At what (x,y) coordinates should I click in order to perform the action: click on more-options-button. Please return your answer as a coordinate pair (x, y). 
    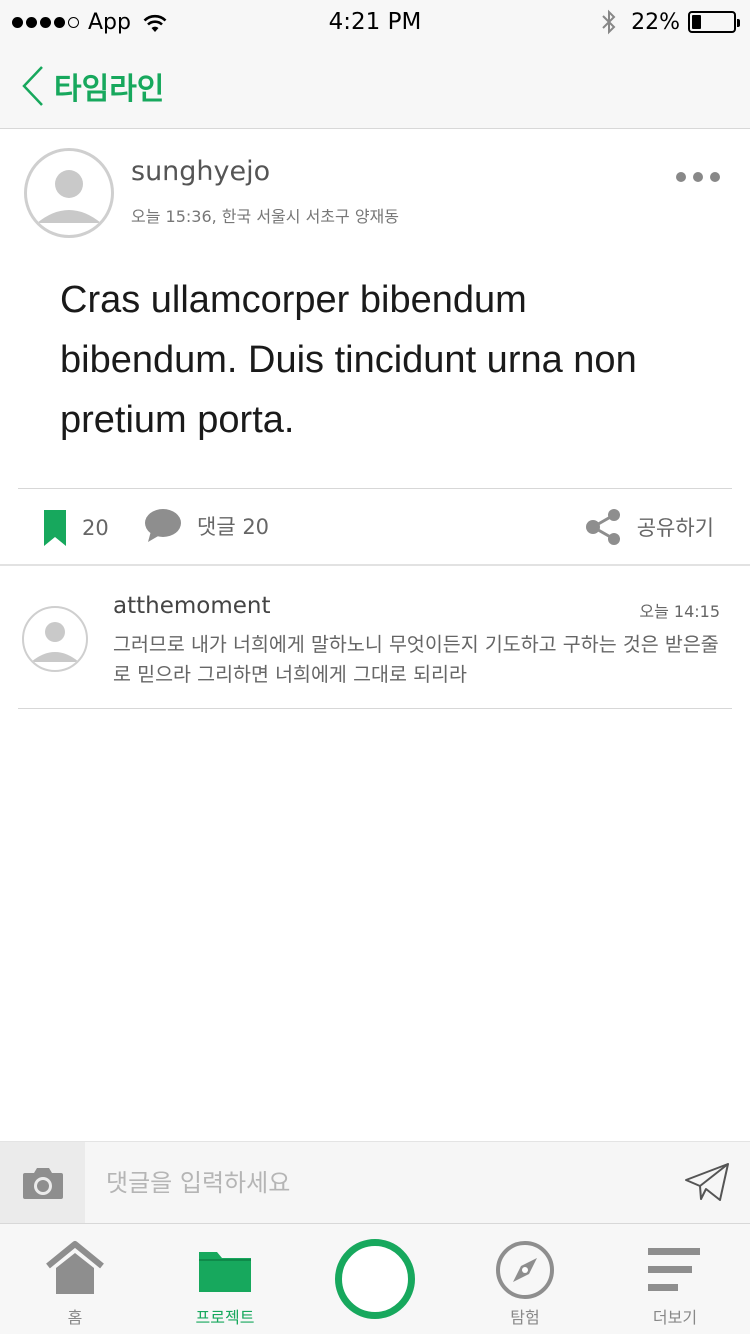
    Looking at the image, I should click on (694, 177).